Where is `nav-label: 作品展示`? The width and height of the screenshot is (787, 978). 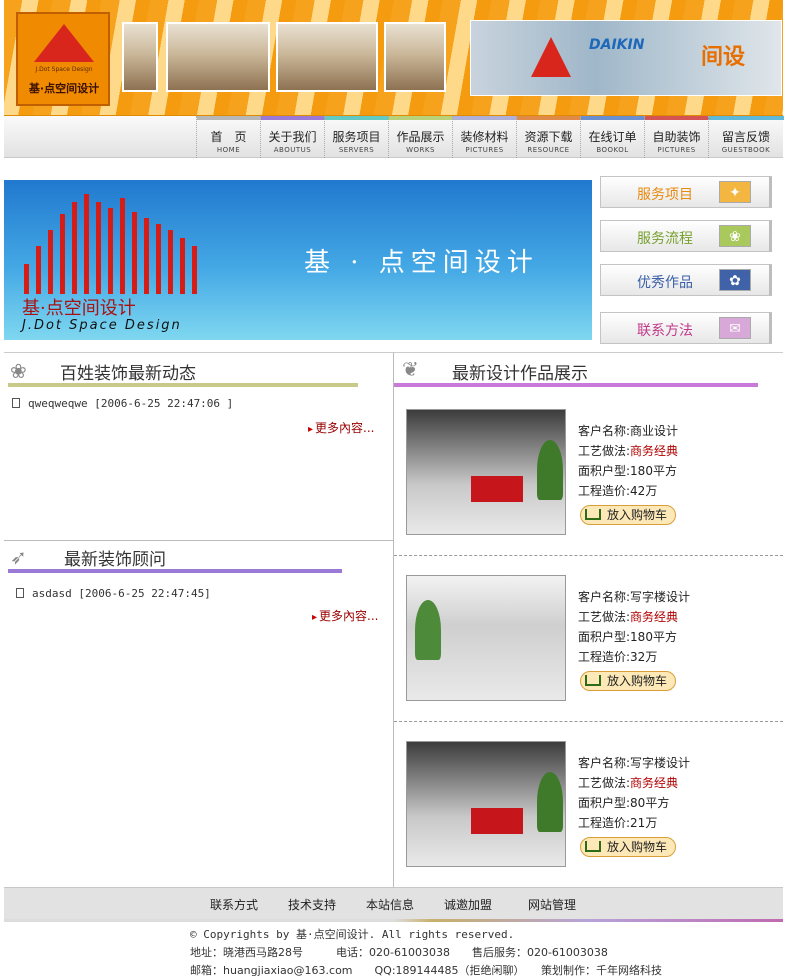
nav-label: 作品展示 is located at coordinates (420, 137).